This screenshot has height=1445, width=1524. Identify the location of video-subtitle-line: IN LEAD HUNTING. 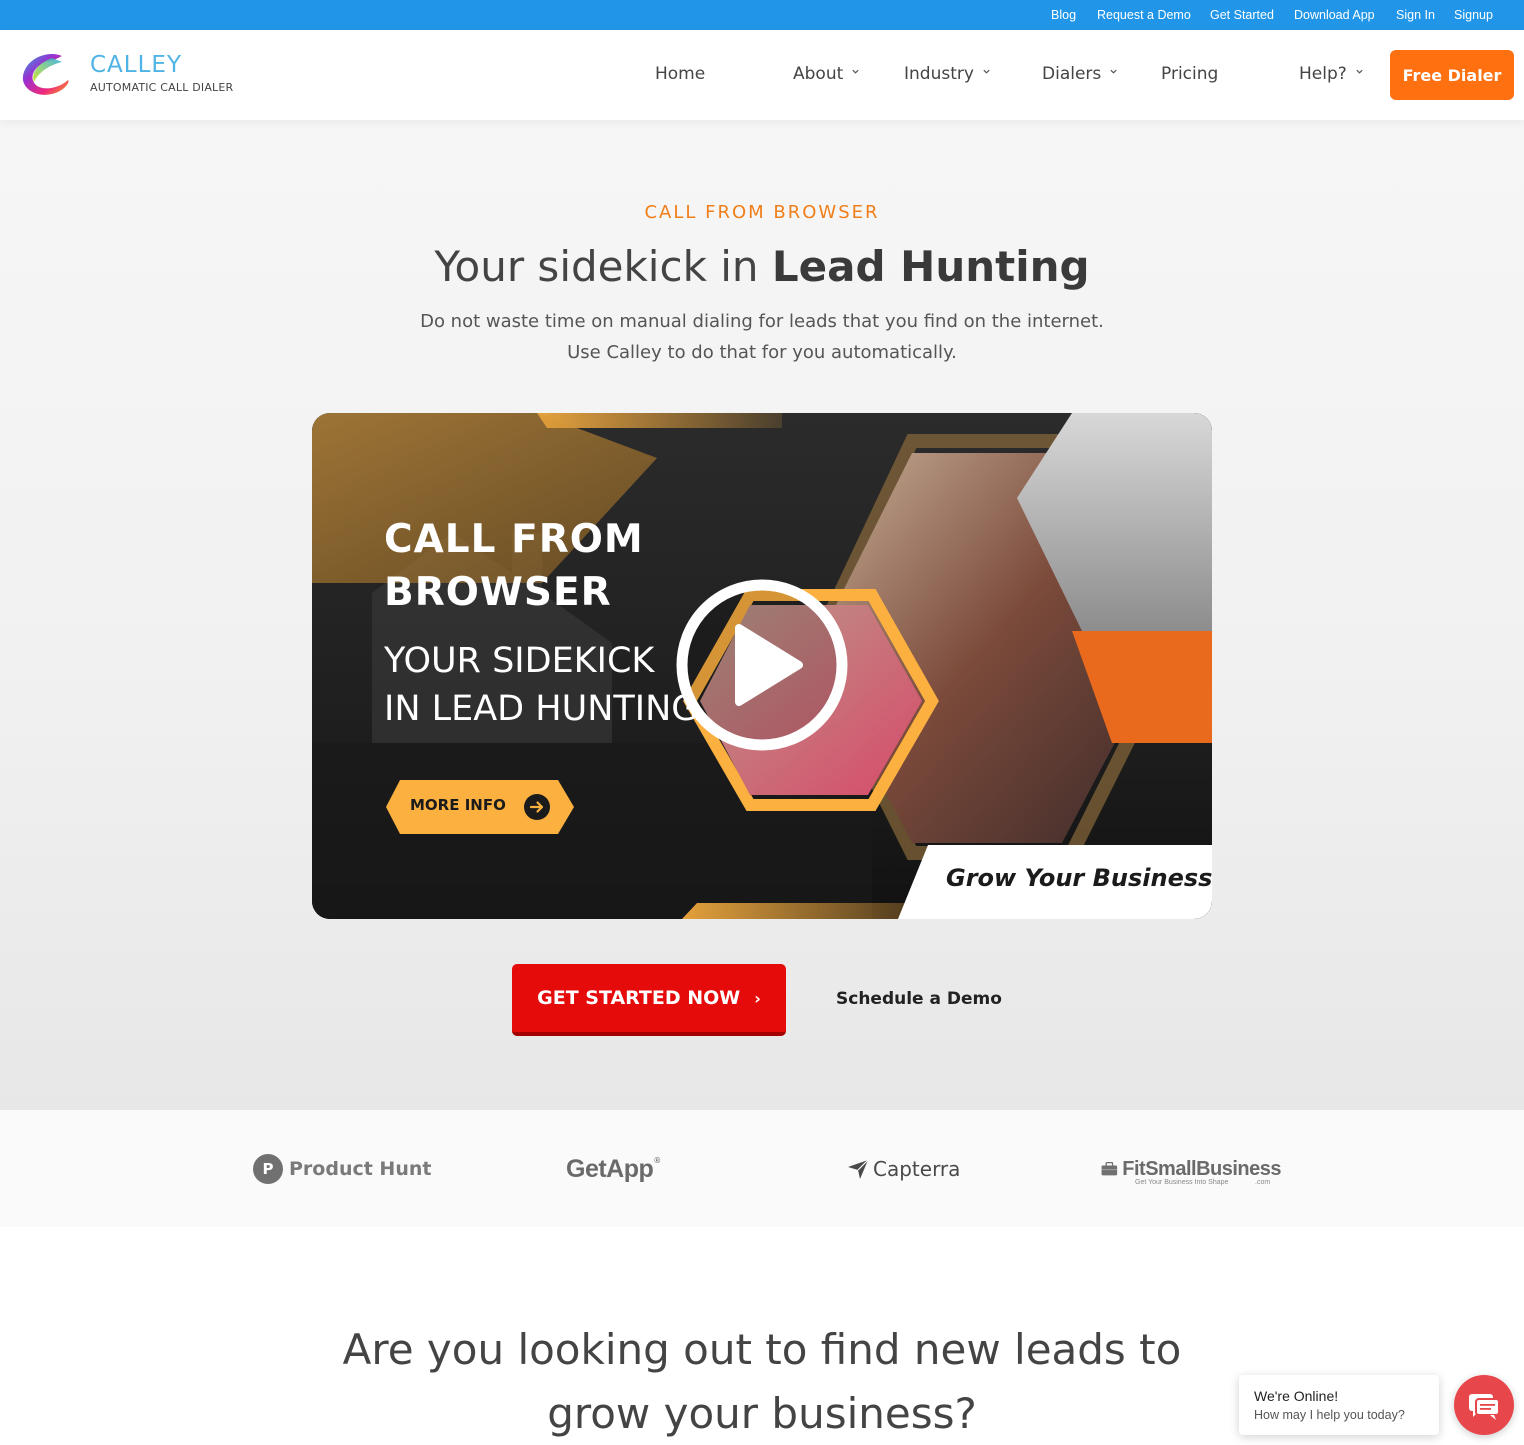
(541, 709).